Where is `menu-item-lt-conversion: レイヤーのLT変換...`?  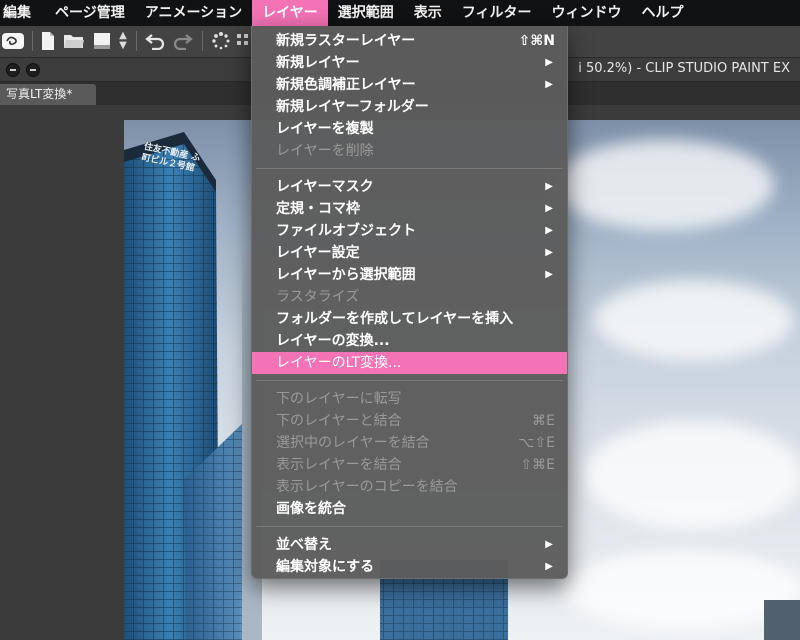 menu-item-lt-conversion: レイヤーのLT変換... is located at coordinates (409, 363).